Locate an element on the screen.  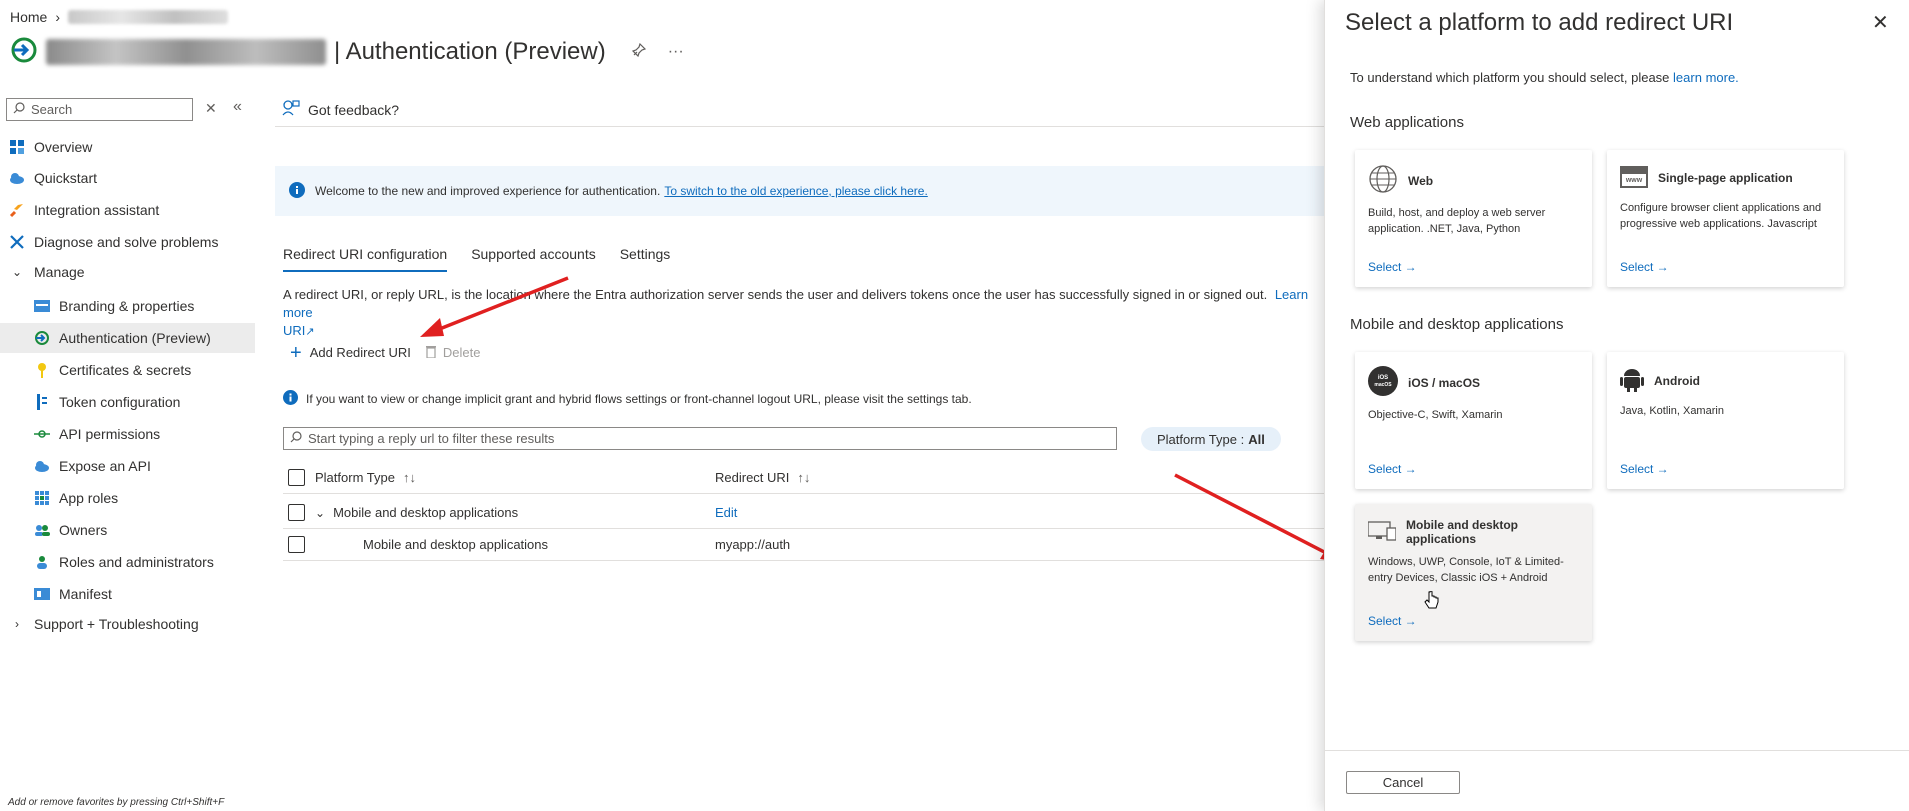
clear-search-icon: ✕ is located at coordinates (211, 108).